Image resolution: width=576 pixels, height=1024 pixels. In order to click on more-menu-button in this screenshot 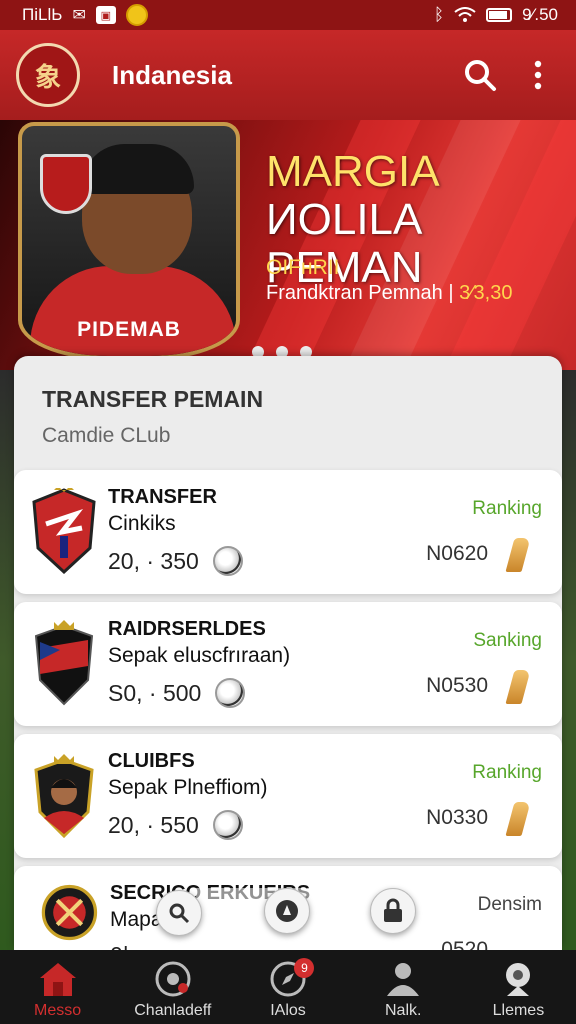, I will do `click(538, 75)`.